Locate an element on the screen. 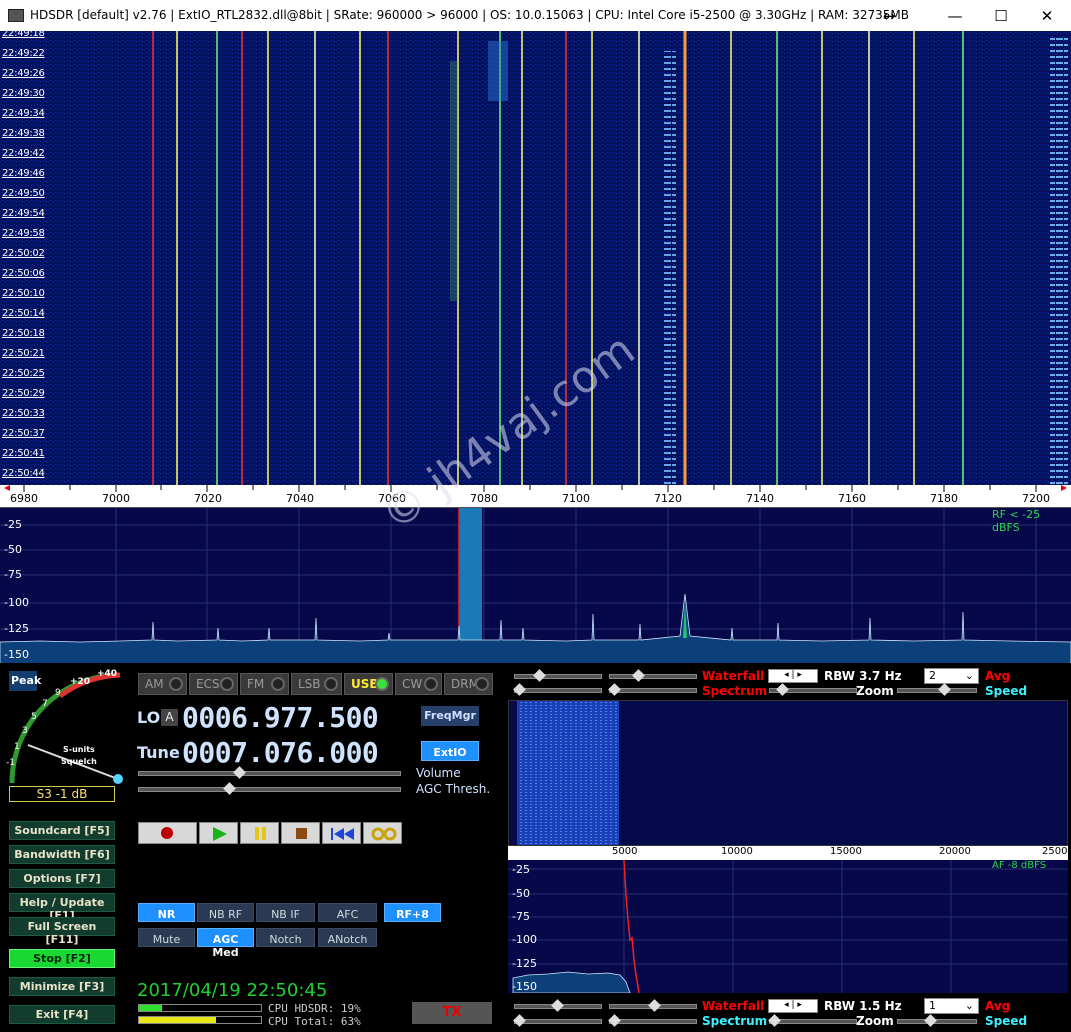 The height and width of the screenshot is (1032, 1071). tx-button: TX is located at coordinates (452, 1013).